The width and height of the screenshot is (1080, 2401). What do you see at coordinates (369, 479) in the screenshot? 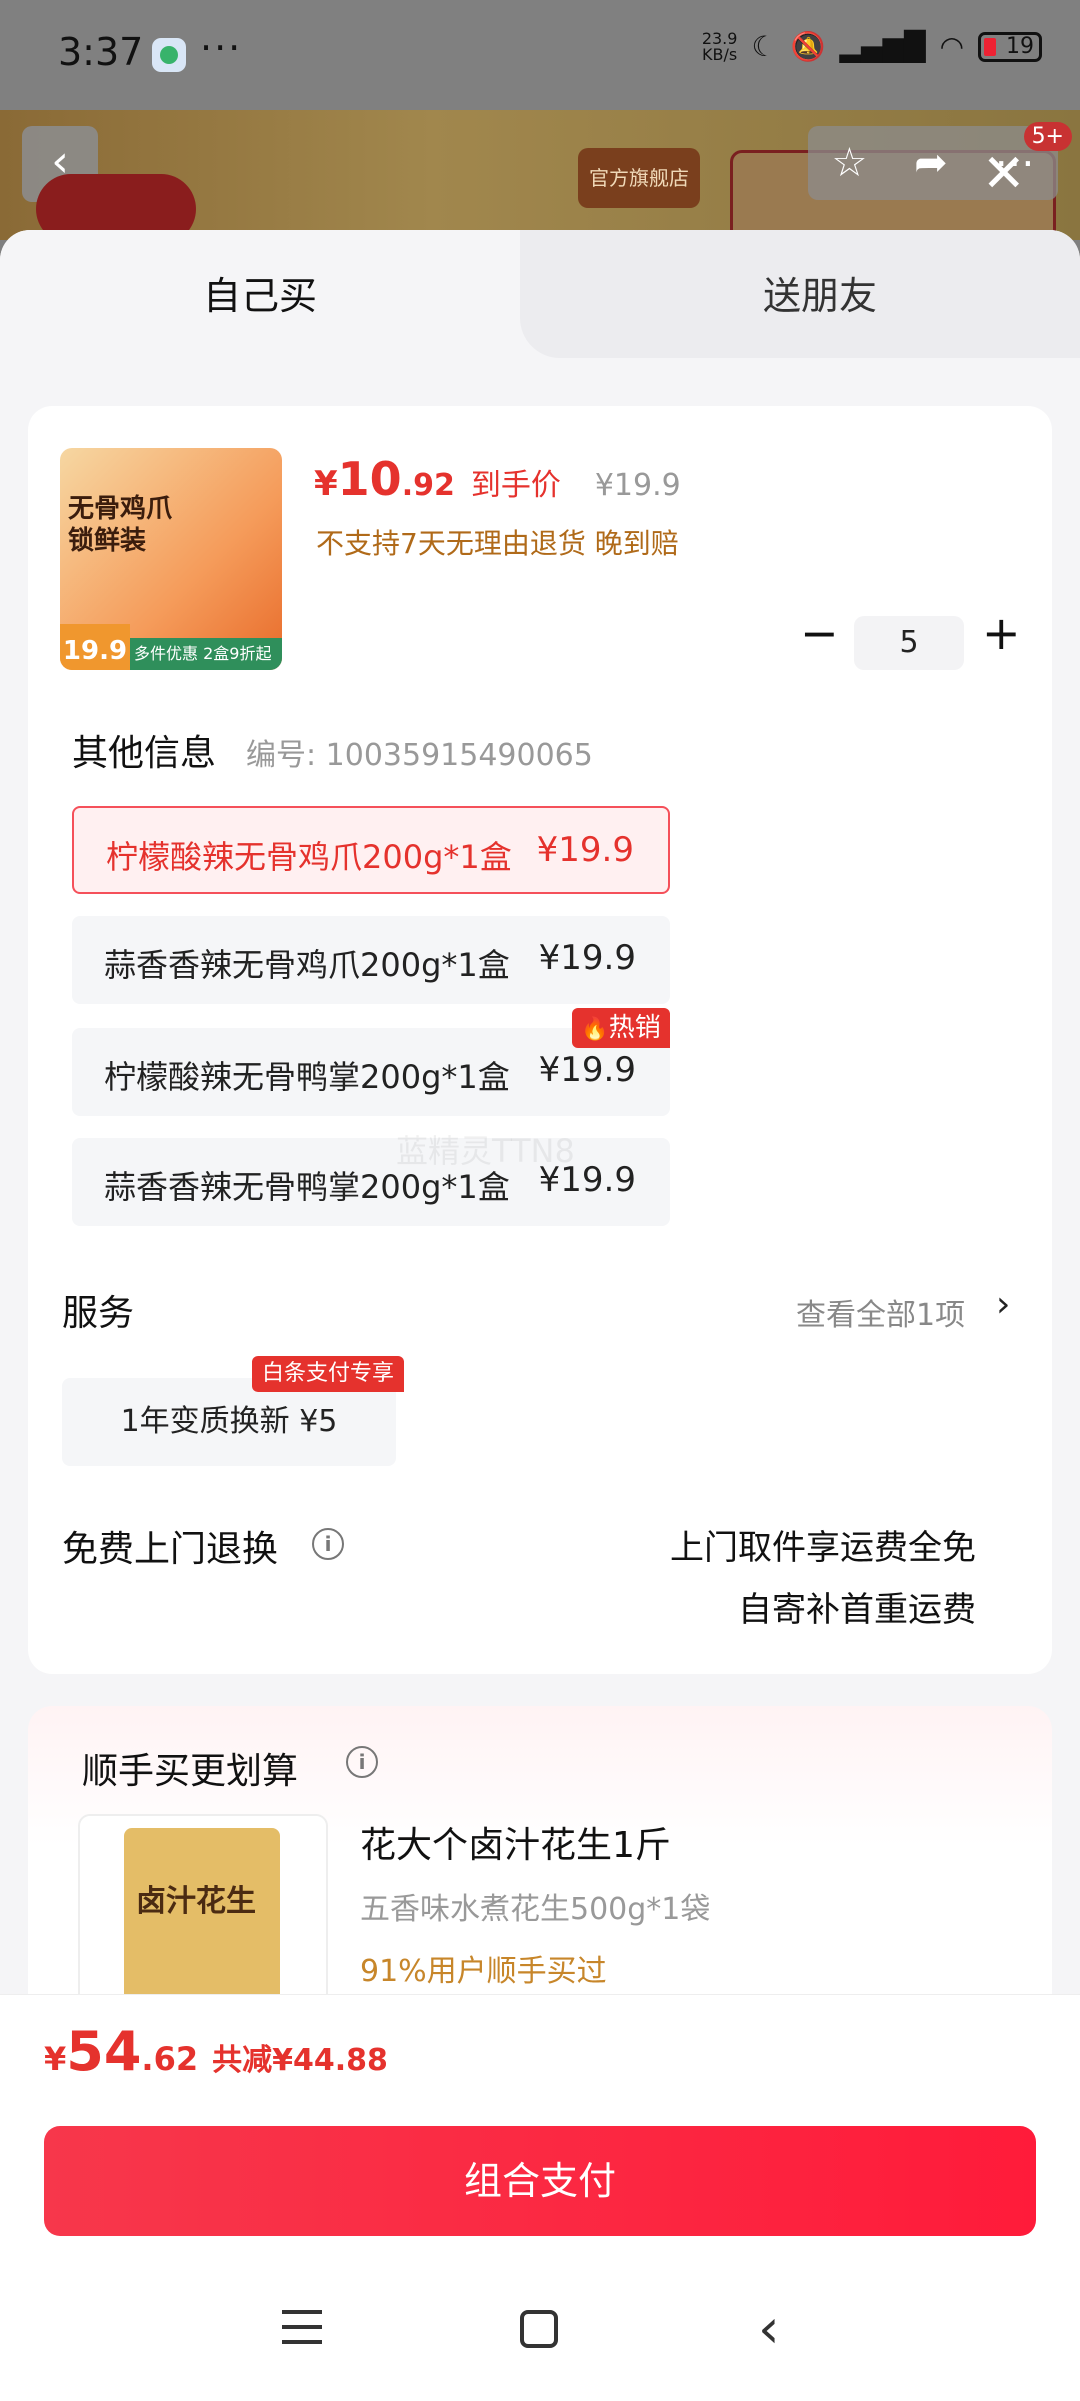
I see `final-price: 10` at bounding box center [369, 479].